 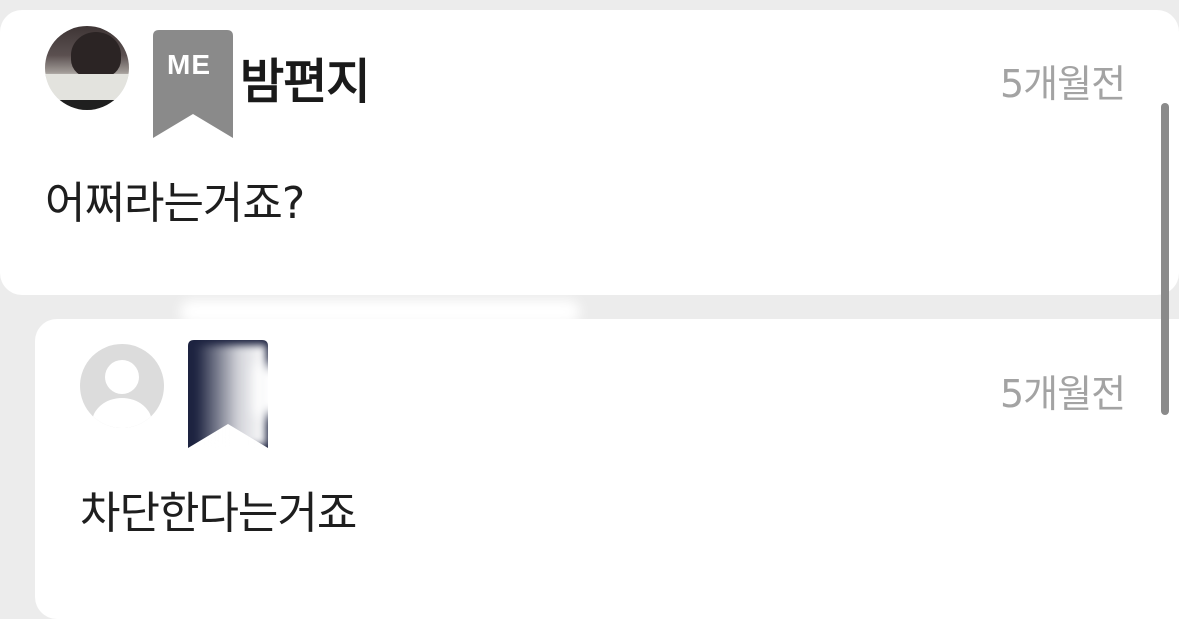 I want to click on redaction-blur, so click(x=380, y=312).